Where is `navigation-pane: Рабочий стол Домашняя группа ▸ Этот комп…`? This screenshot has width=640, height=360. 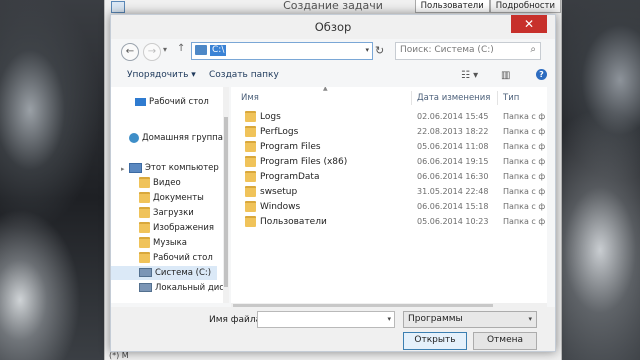 navigation-pane: Рабочий стол Домашняя группа ▸ Этот комп… is located at coordinates (167, 195).